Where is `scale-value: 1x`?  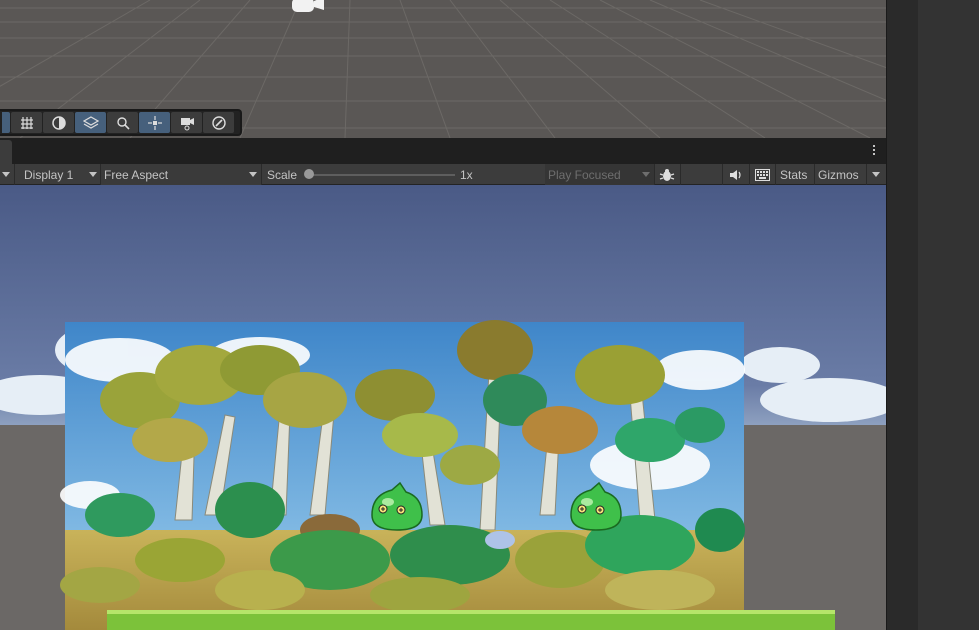
scale-value: 1x is located at coordinates (466, 174).